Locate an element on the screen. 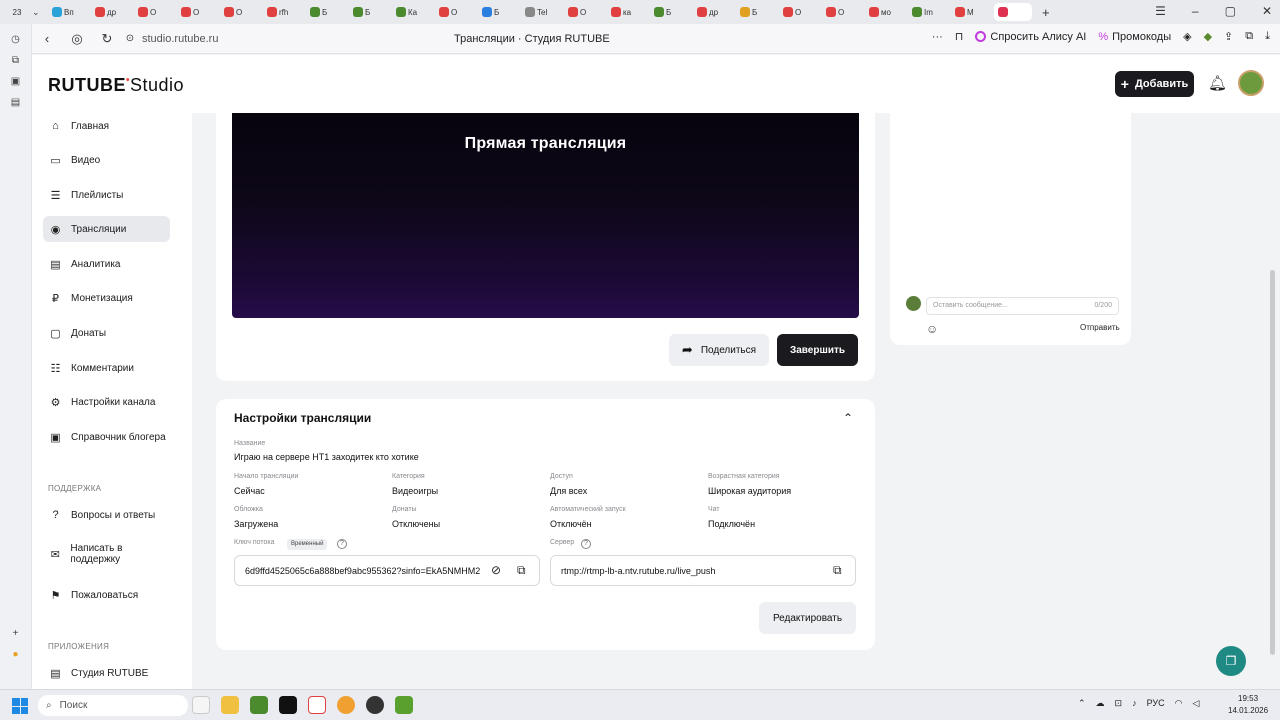  shield-icon: ◈ is located at coordinates (1187, 36).